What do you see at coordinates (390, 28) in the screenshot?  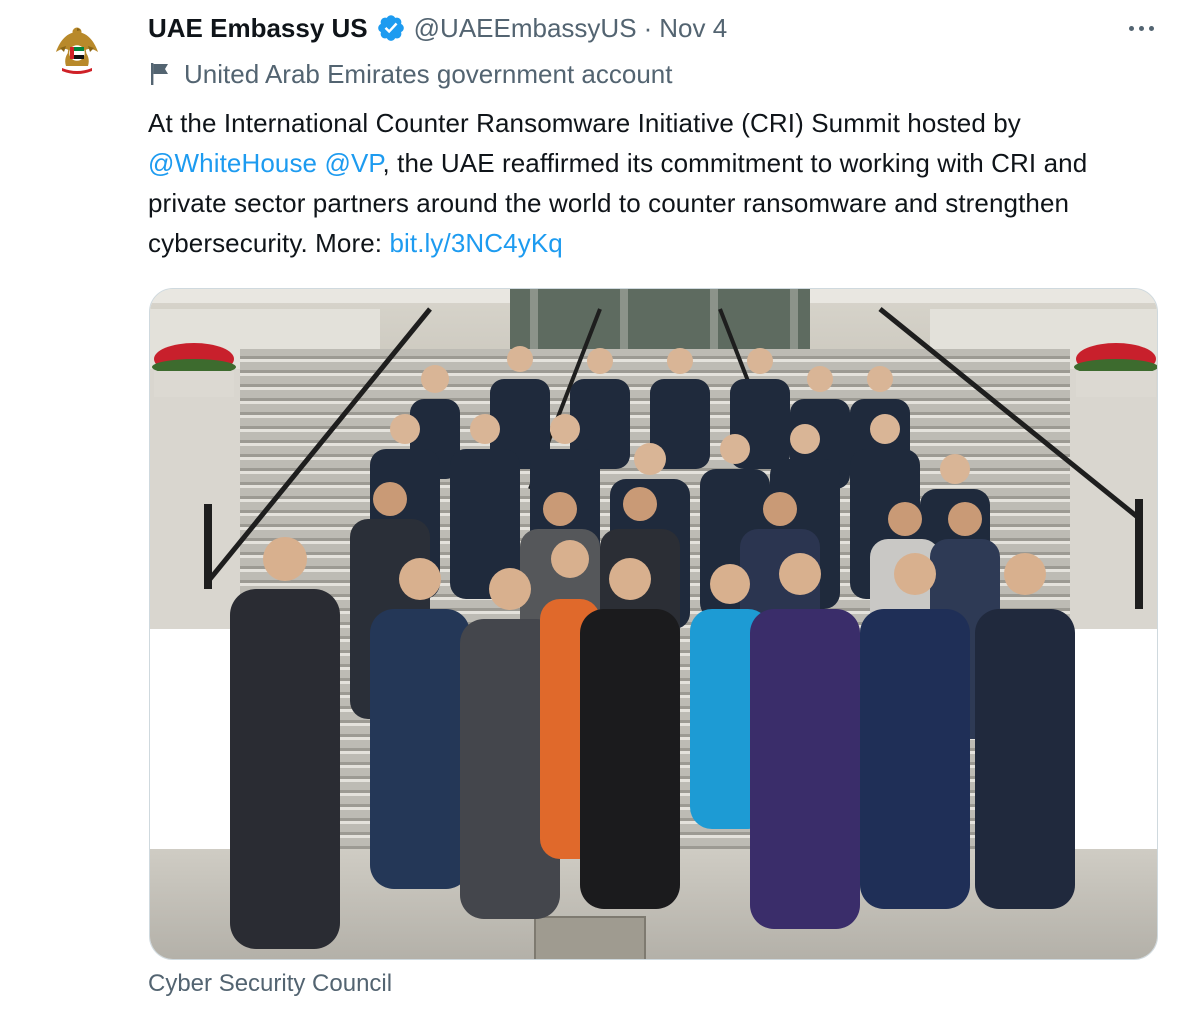 I see `verified-badge-icon` at bounding box center [390, 28].